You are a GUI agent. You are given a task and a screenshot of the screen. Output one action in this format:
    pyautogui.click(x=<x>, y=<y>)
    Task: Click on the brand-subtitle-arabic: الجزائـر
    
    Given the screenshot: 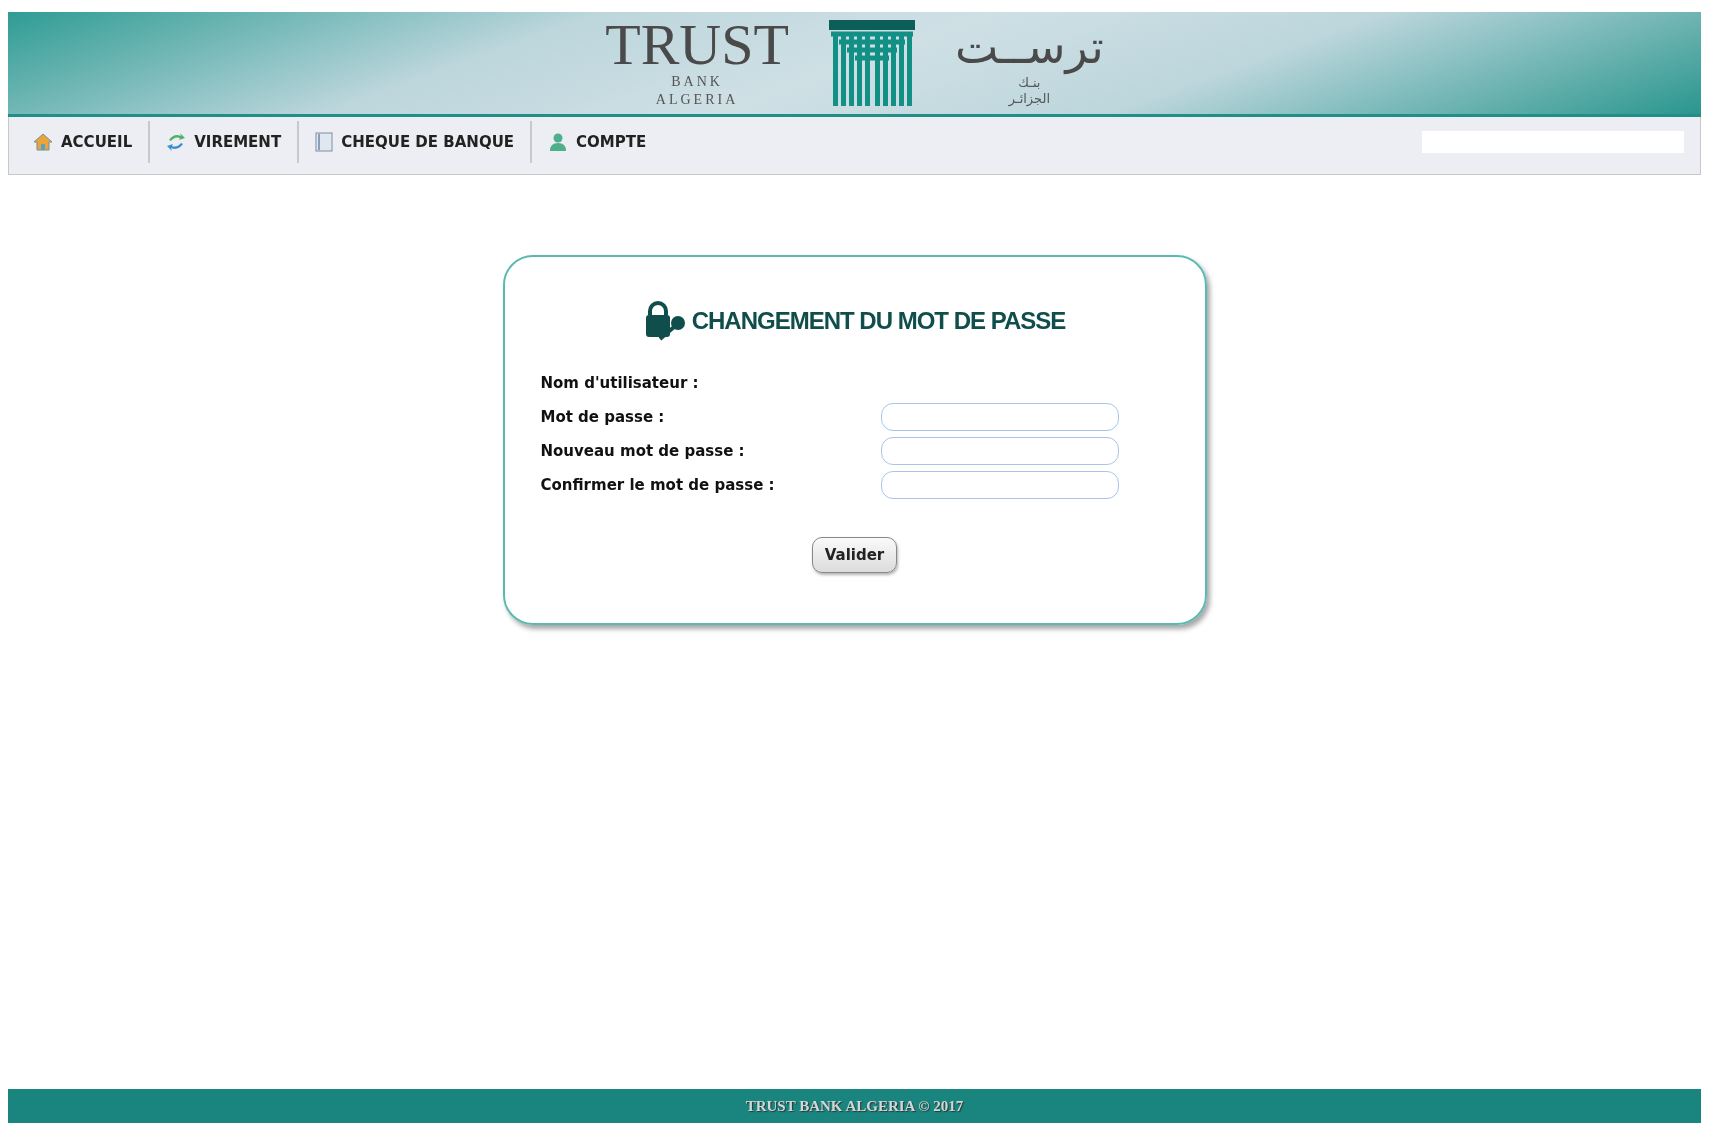 What is the action you would take?
    pyautogui.click(x=1029, y=99)
    